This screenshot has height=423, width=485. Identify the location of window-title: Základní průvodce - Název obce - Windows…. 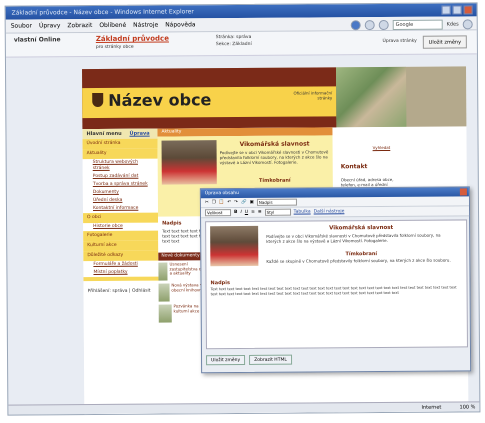
(102, 12).